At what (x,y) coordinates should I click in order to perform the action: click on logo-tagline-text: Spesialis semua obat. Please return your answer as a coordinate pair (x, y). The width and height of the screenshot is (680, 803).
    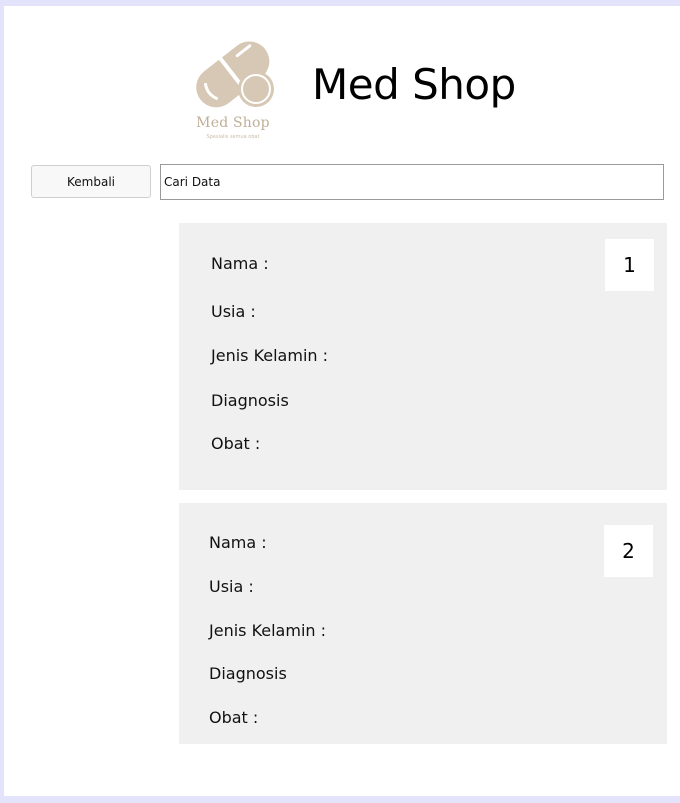
    Looking at the image, I should click on (233, 137).